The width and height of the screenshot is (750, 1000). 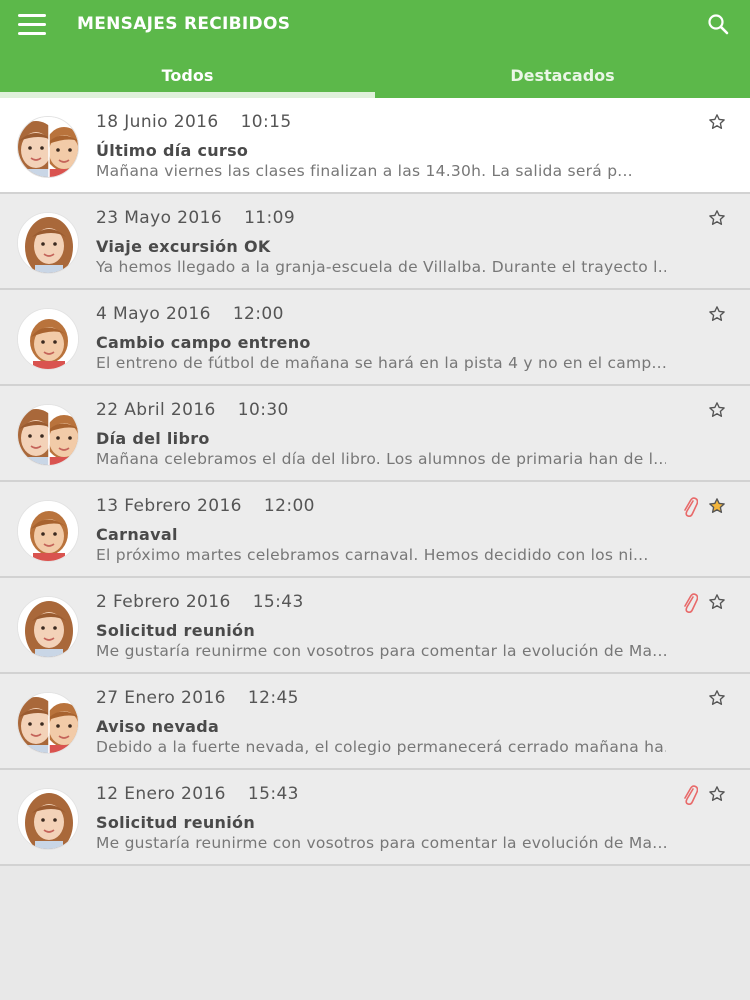 What do you see at coordinates (184, 24) in the screenshot?
I see `page-title: MENSAJES RECIBIDOS` at bounding box center [184, 24].